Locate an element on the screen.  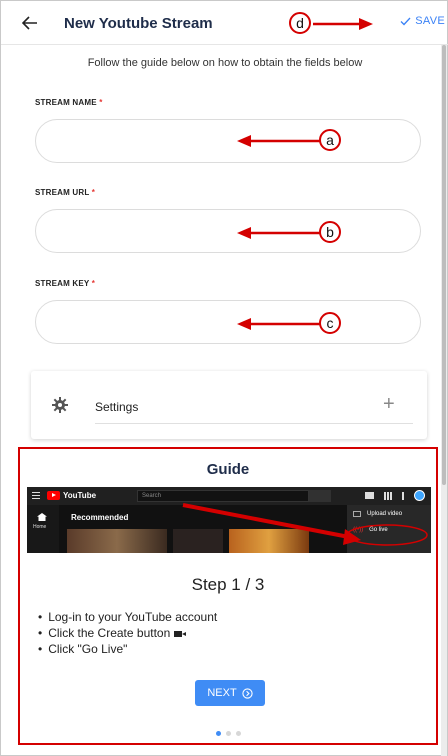
stream-name-label: STREAM NAME * is located at coordinates (69, 102).